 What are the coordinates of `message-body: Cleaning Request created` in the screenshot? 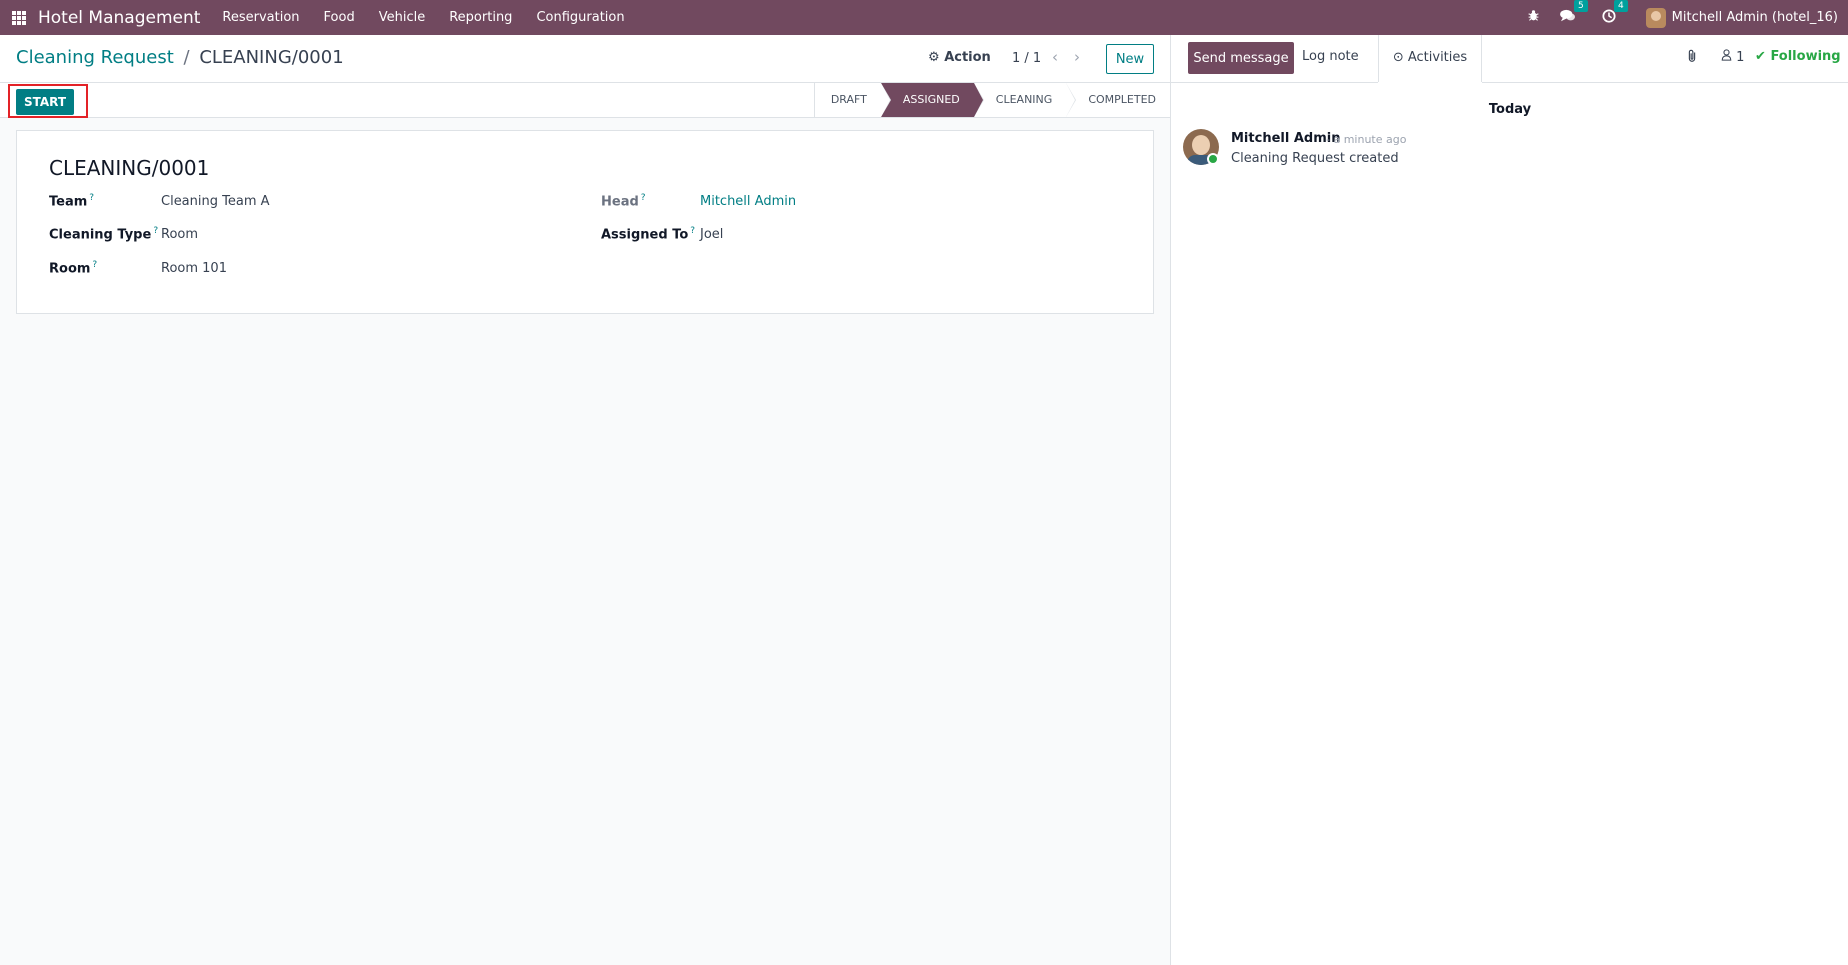 It's located at (1315, 158).